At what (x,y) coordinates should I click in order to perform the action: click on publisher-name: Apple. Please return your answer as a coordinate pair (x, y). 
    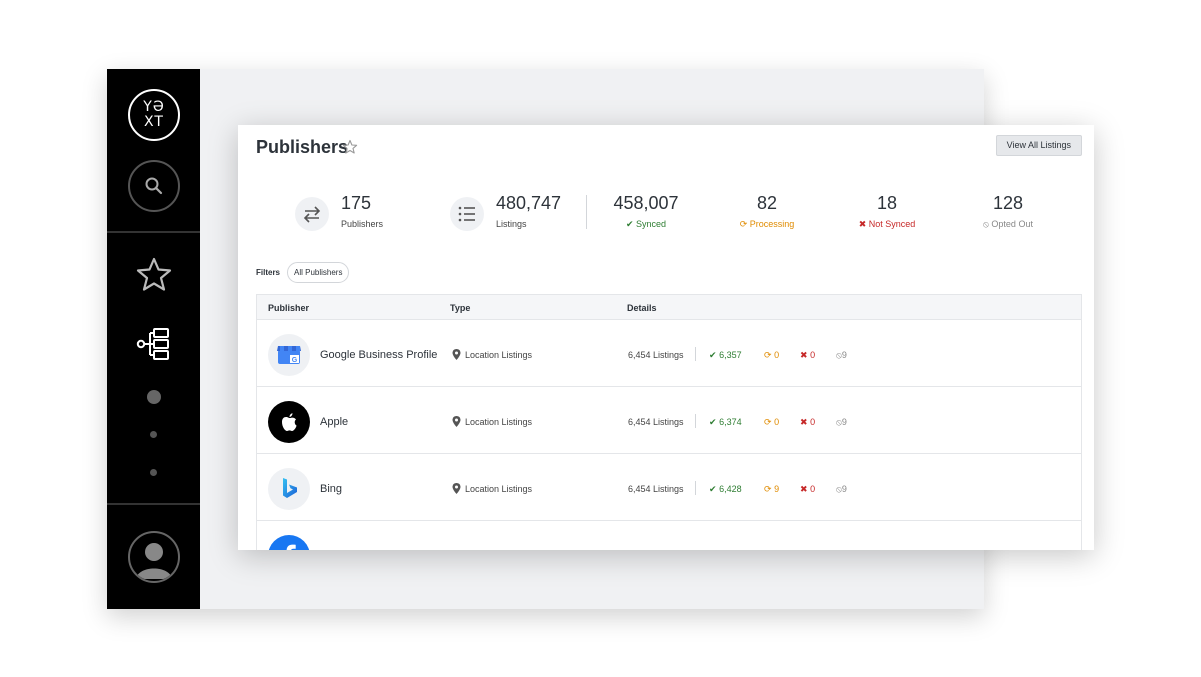
    Looking at the image, I should click on (334, 422).